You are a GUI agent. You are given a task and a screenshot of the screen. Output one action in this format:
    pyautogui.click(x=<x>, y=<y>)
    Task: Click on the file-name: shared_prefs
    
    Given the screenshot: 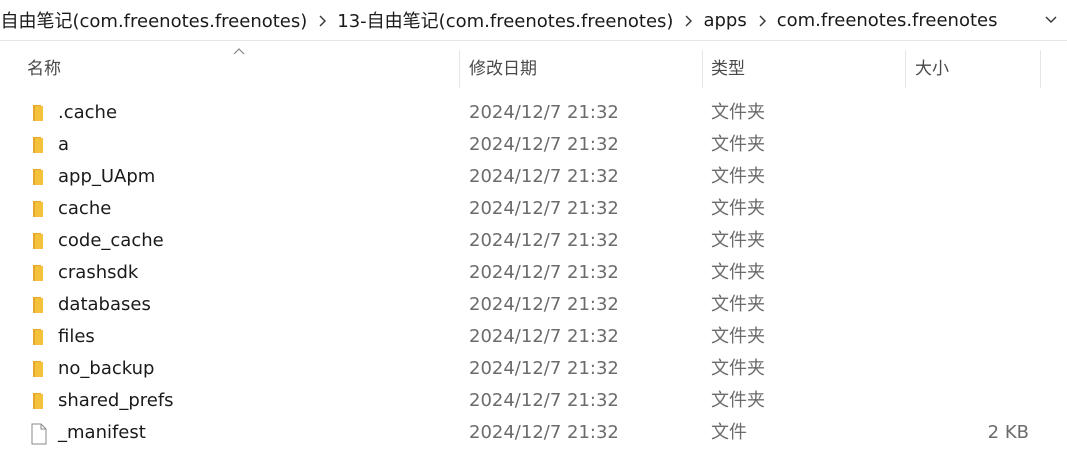 What is the action you would take?
    pyautogui.click(x=116, y=400)
    